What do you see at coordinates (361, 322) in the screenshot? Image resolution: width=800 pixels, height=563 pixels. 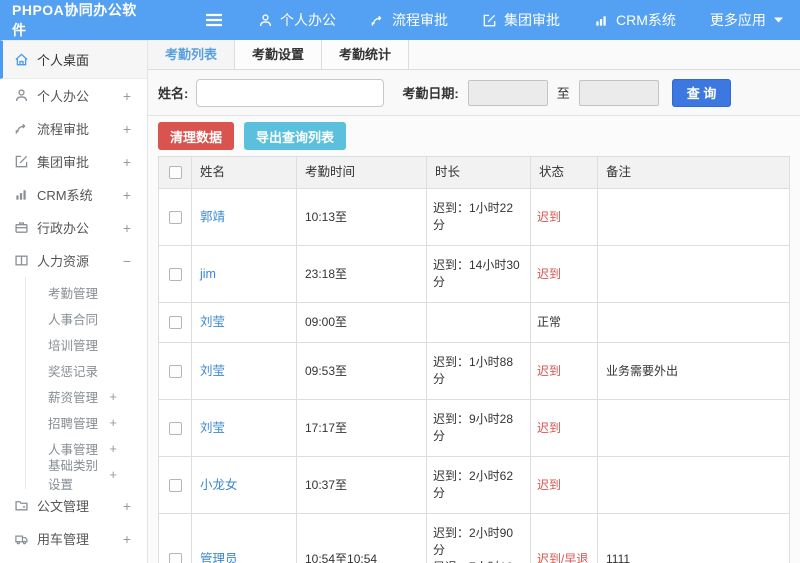 I see `attendance-time: 09:00至` at bounding box center [361, 322].